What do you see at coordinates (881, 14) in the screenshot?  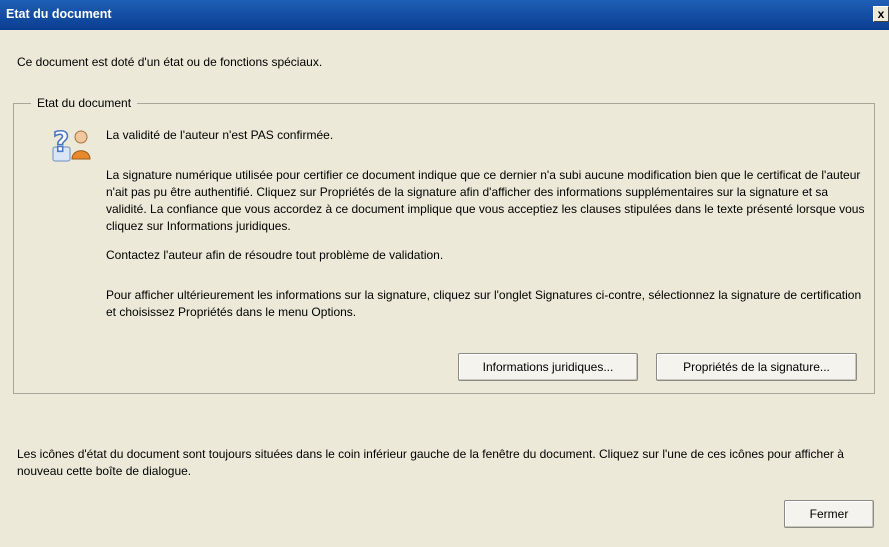 I see `close-icon: x` at bounding box center [881, 14].